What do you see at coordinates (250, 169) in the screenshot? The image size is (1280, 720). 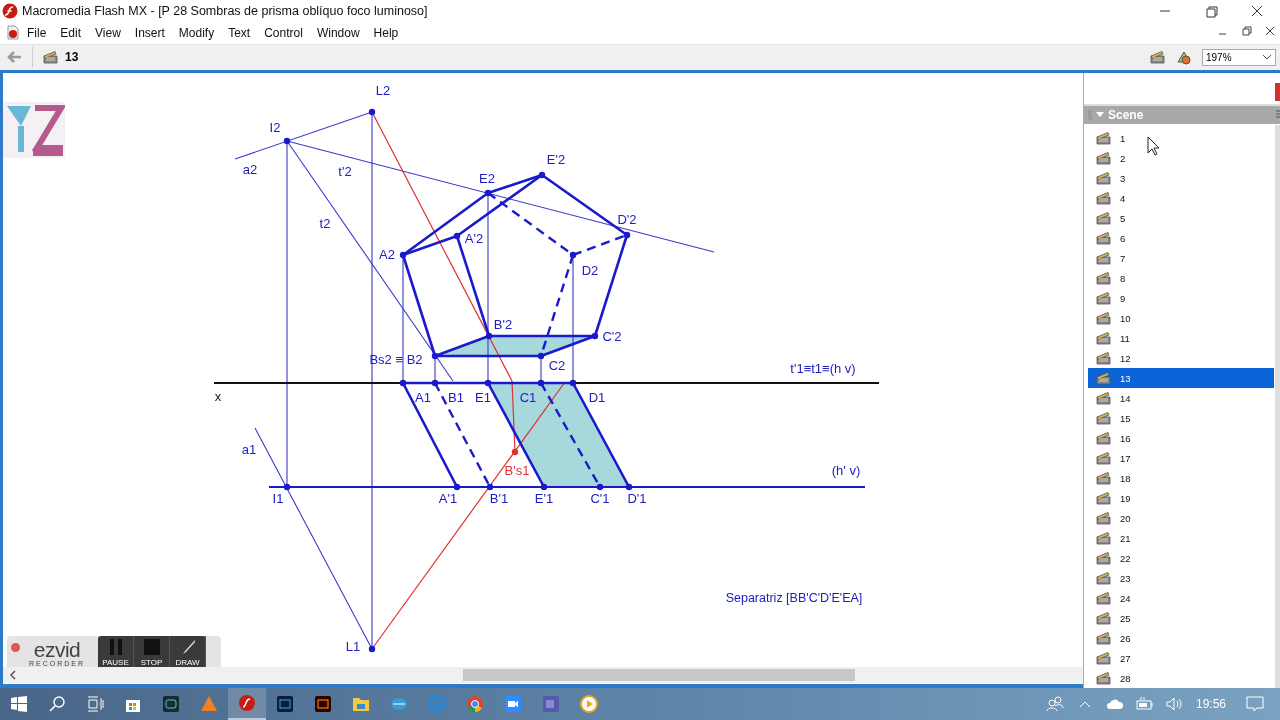 I see `point-label: a2` at bounding box center [250, 169].